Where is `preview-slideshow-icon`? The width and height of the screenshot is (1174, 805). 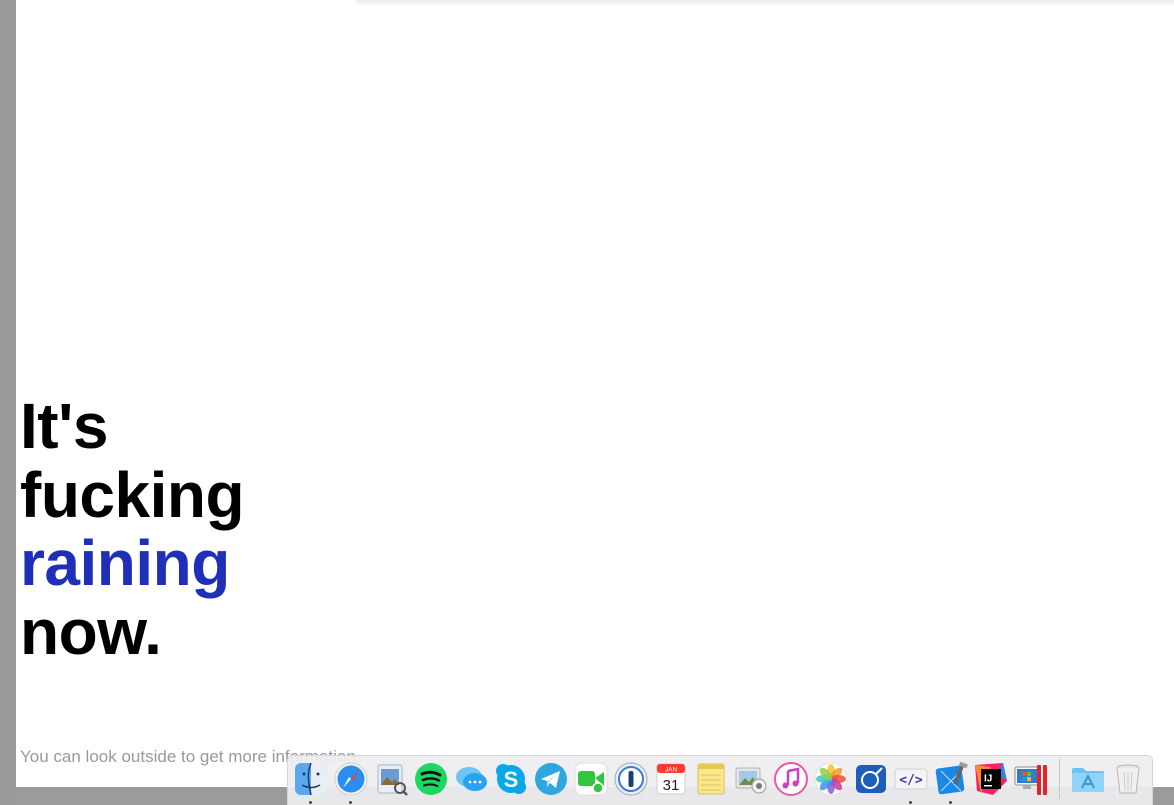
preview-slideshow-icon is located at coordinates (751, 779).